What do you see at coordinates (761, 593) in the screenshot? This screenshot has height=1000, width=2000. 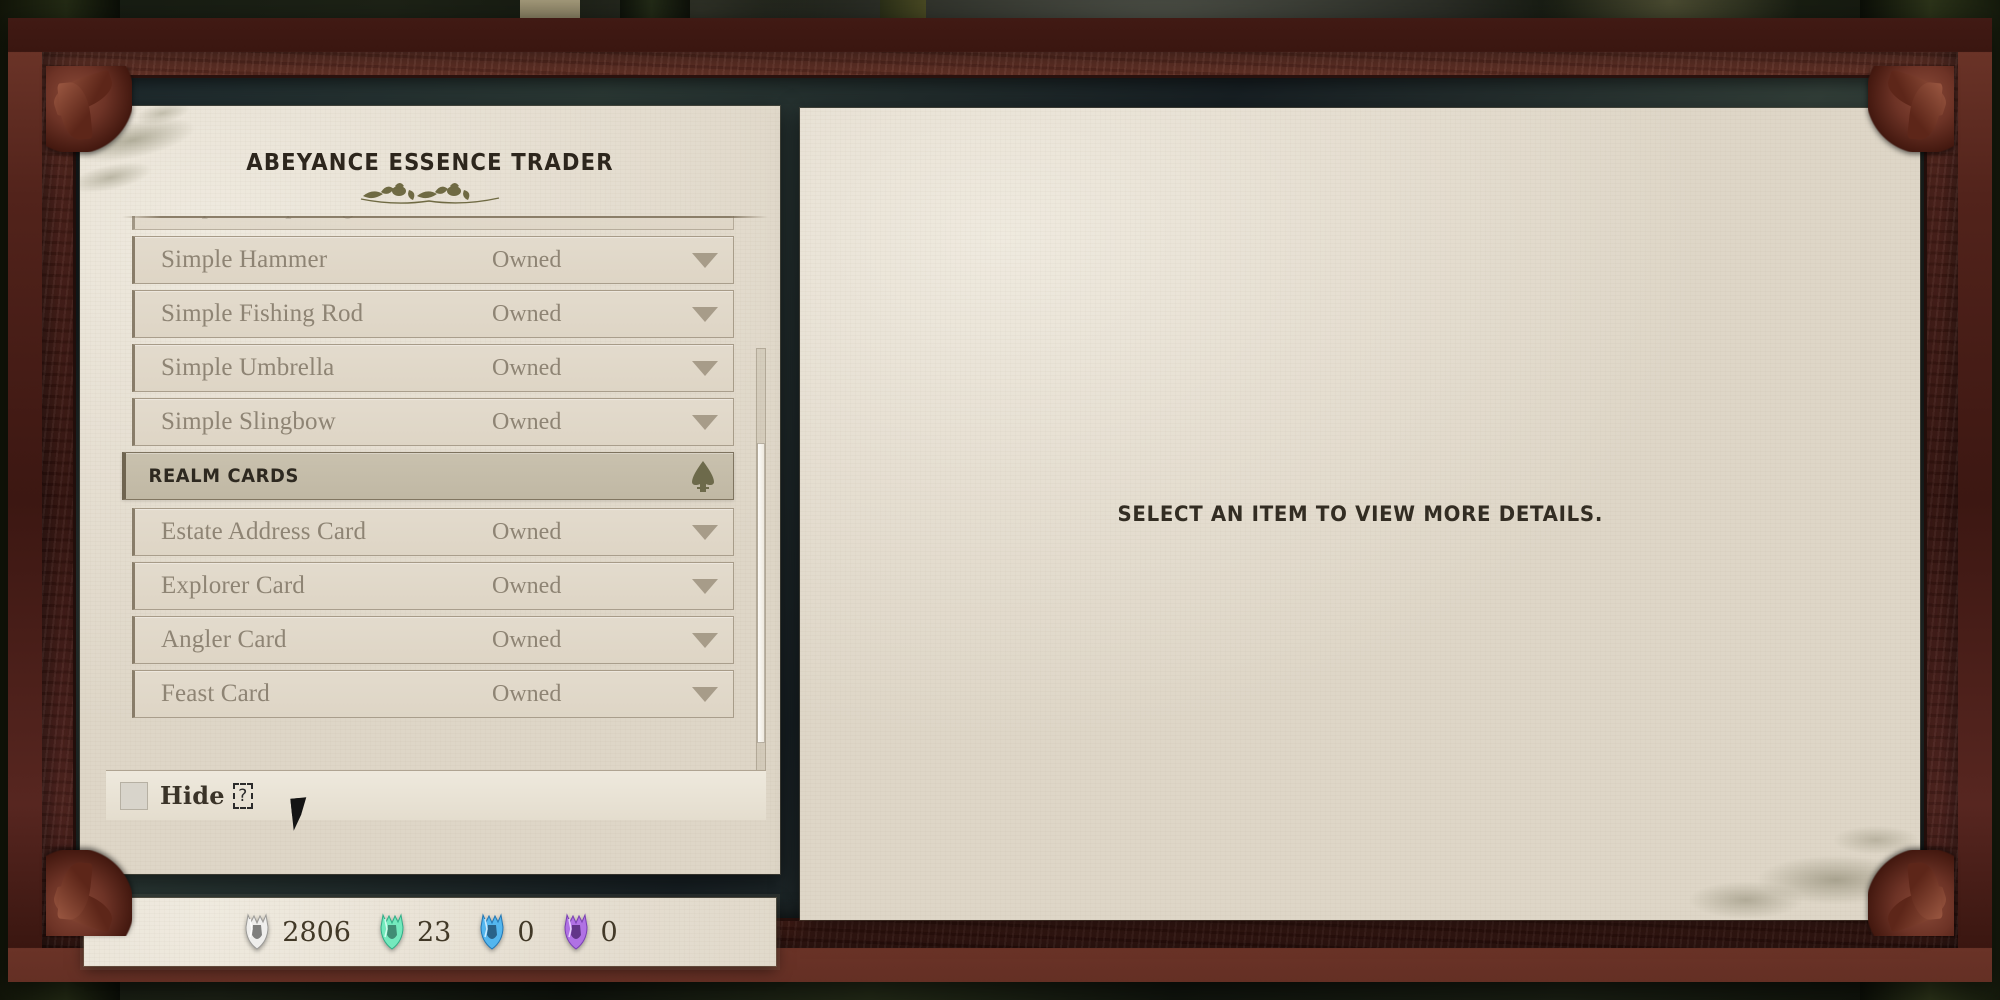 I see `list-scrollbar-thumb` at bounding box center [761, 593].